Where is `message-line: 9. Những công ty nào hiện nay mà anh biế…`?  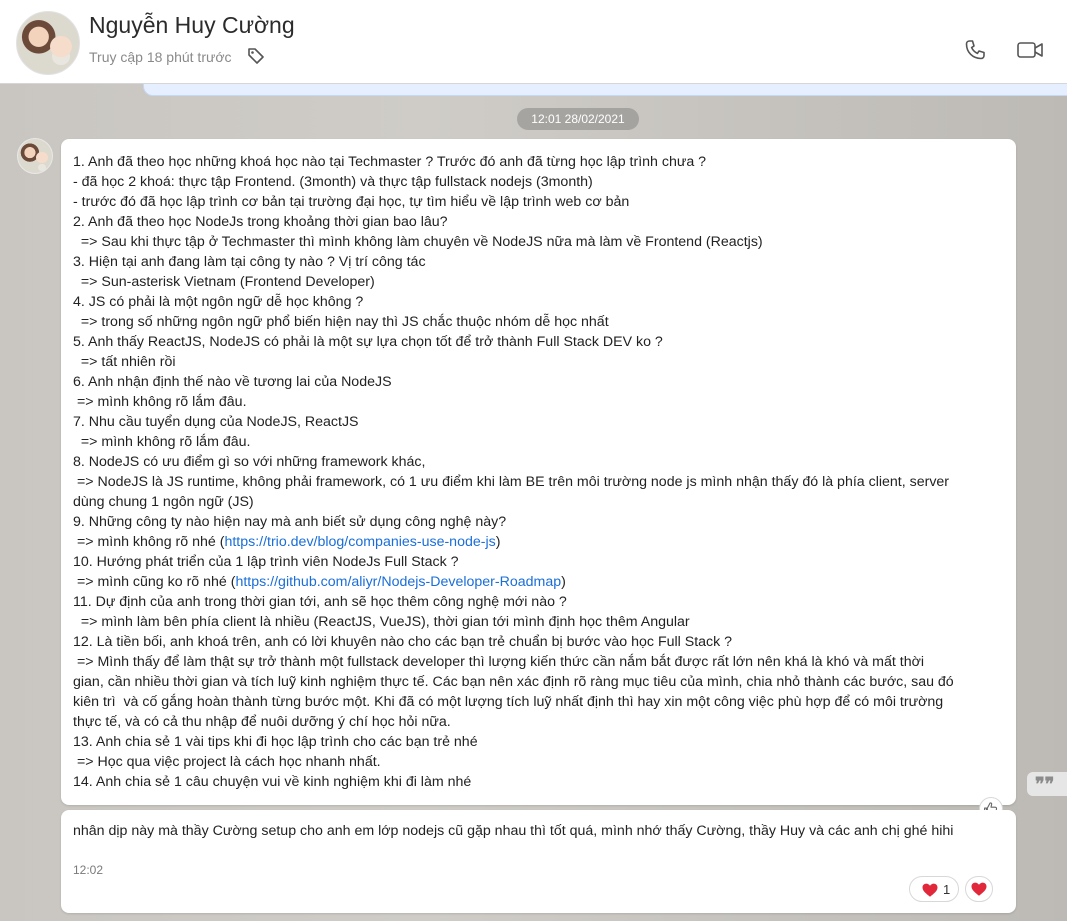
message-line: 9. Những công ty nào hiện nay mà anh biế… is located at coordinates (290, 522).